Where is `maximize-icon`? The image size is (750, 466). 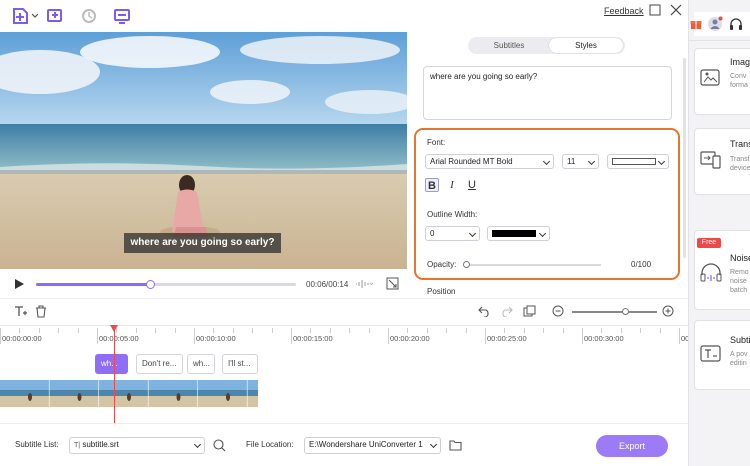 maximize-icon is located at coordinates (655, 10).